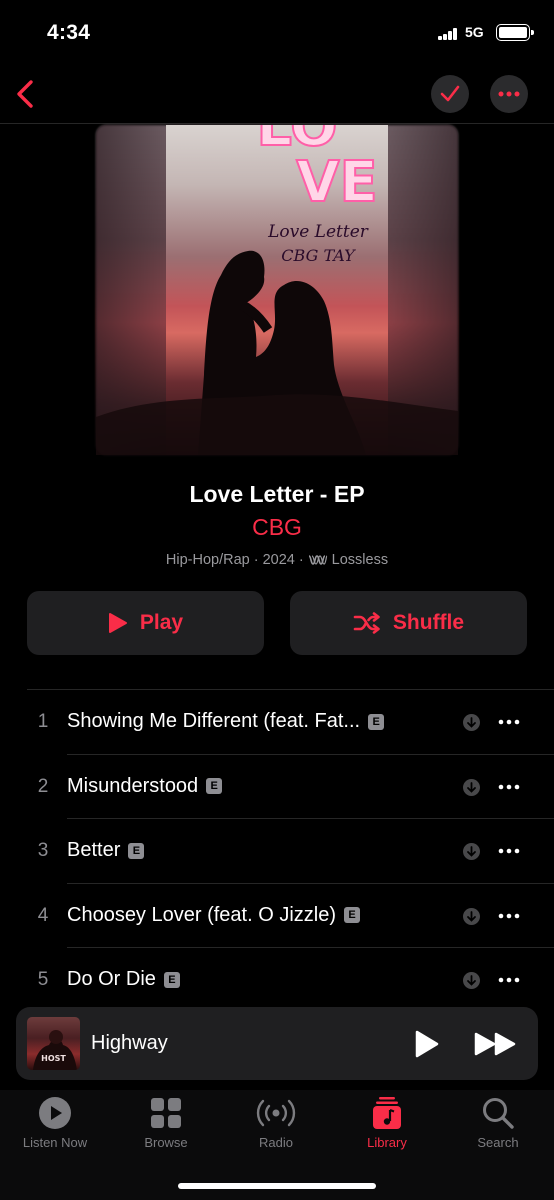  I want to click on add-to-library-button, so click(450, 94).